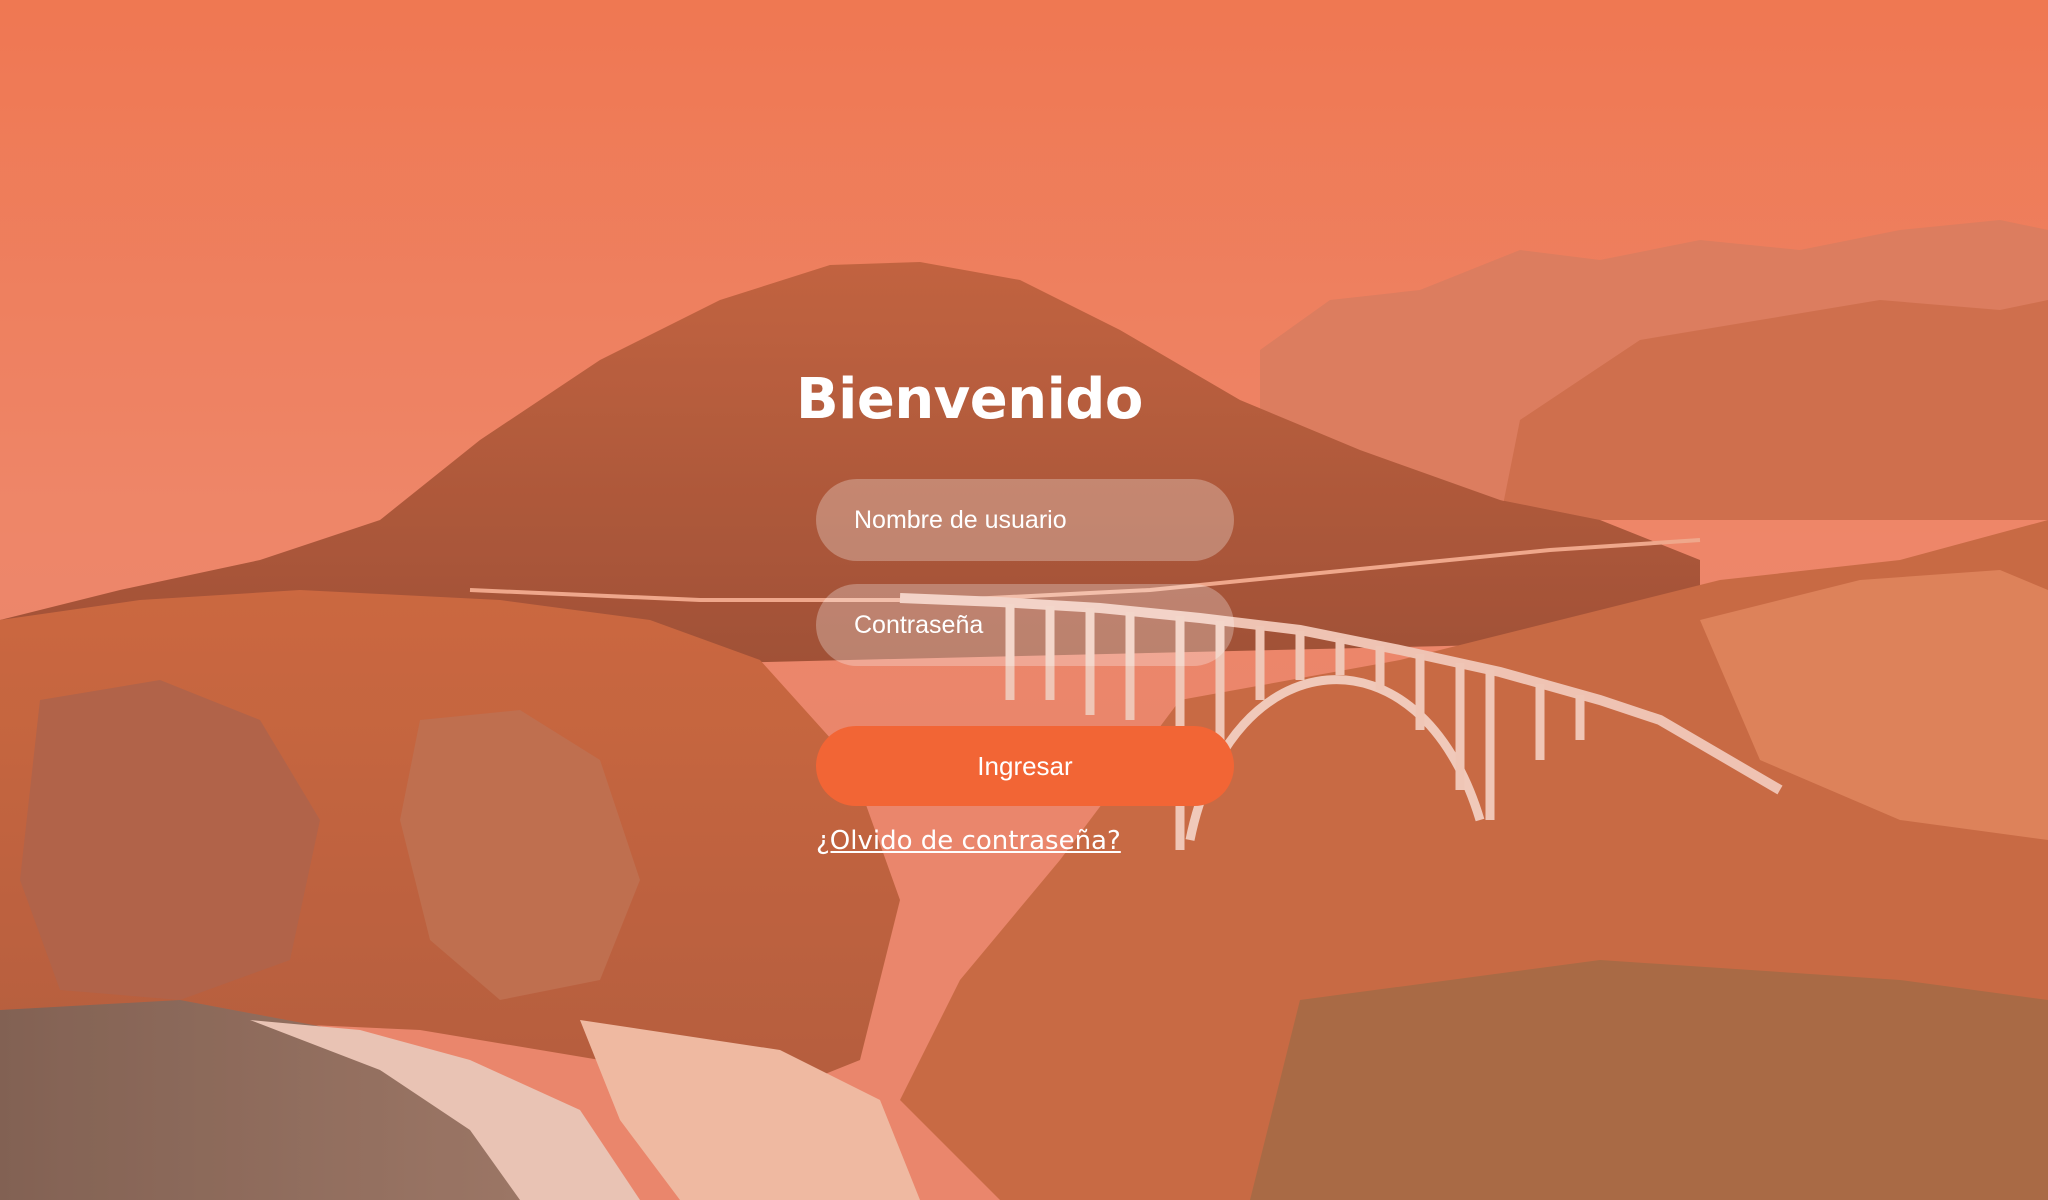 This screenshot has height=1200, width=2048. I want to click on password-input, so click(1025, 625).